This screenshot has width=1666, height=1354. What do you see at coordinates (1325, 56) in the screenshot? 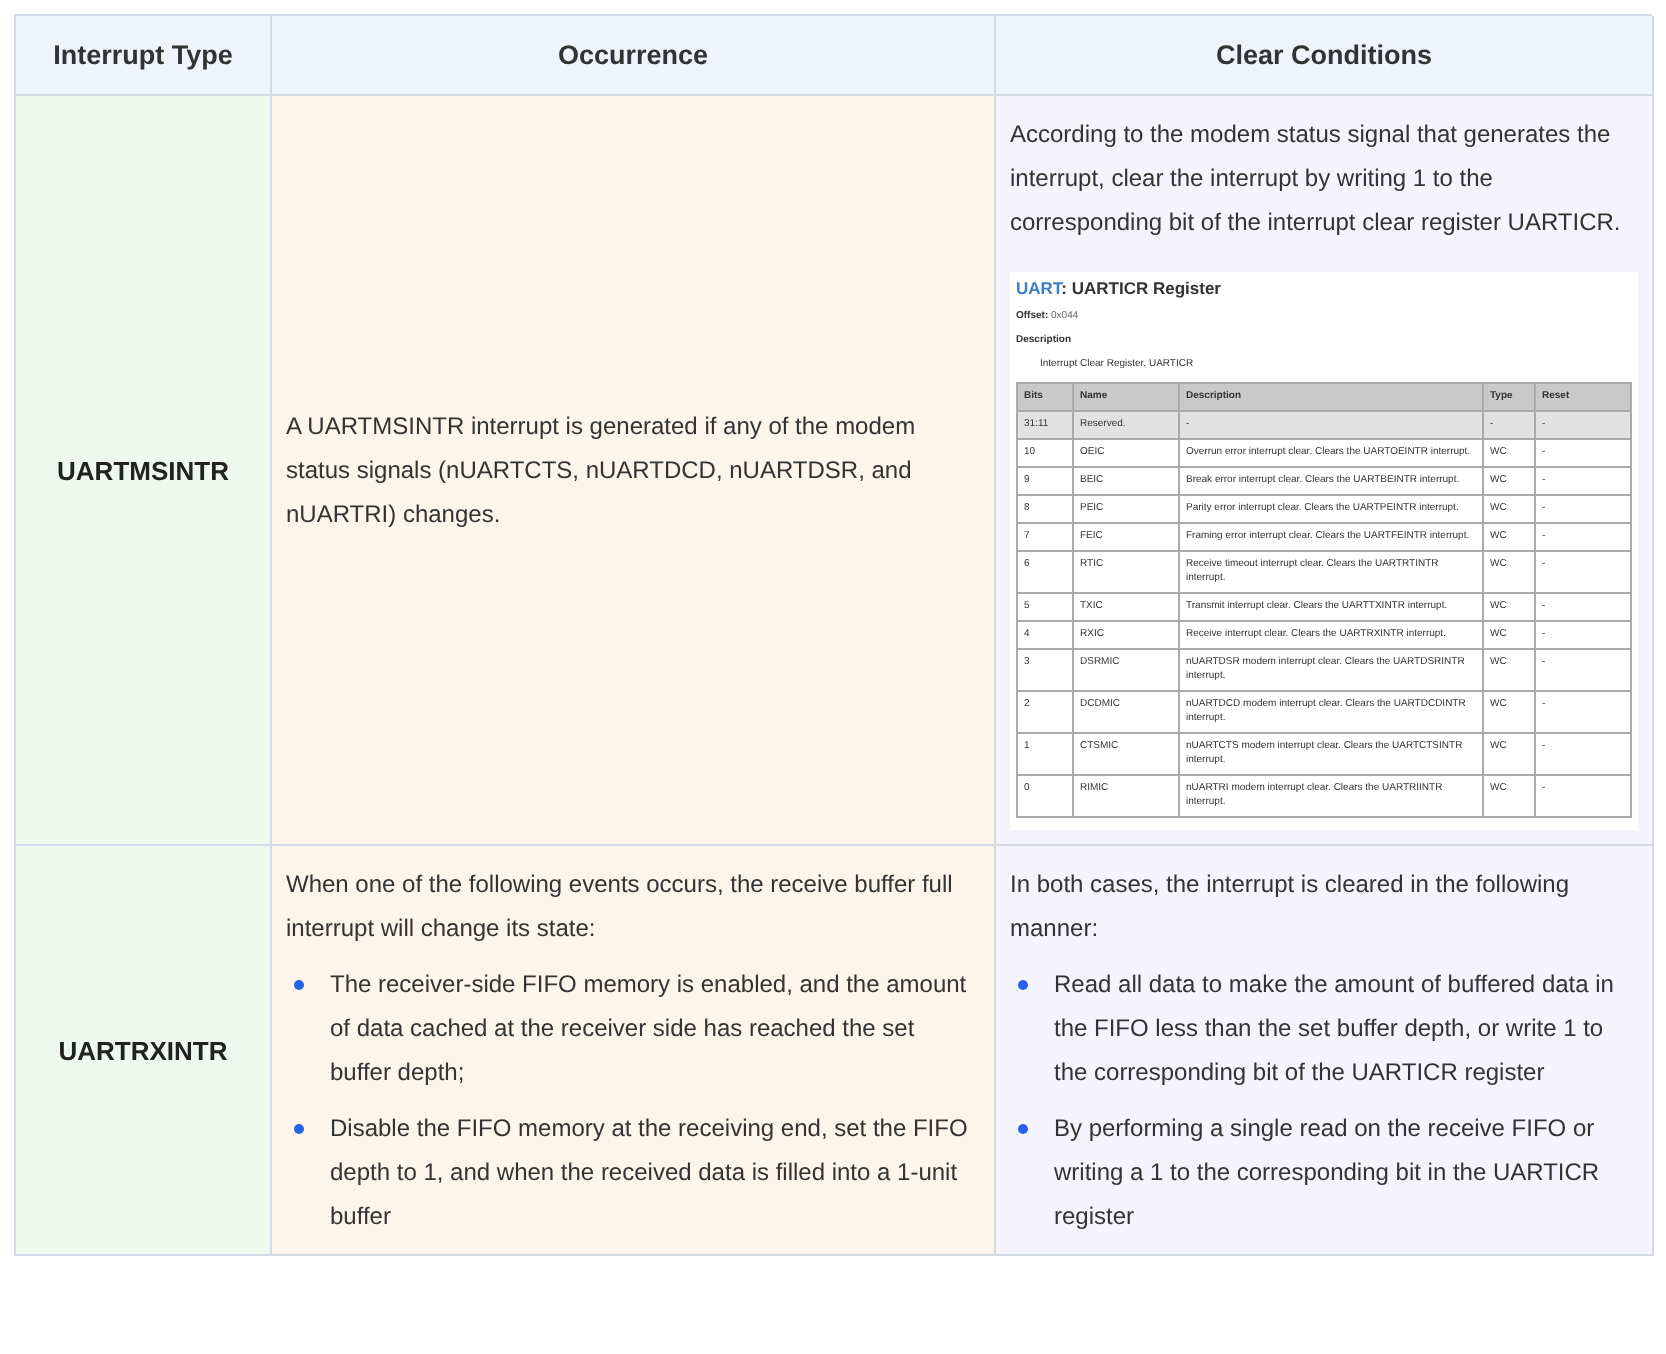
I see `column-header: Clear Conditions` at bounding box center [1325, 56].